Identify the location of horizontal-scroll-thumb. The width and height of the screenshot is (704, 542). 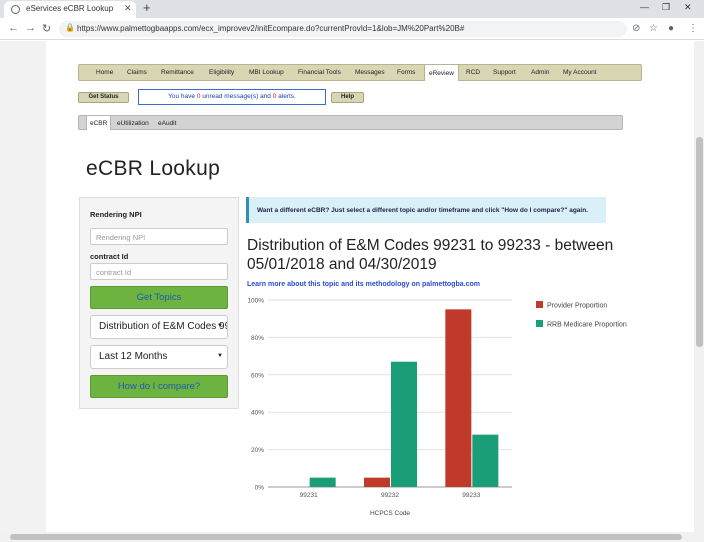
(346, 537).